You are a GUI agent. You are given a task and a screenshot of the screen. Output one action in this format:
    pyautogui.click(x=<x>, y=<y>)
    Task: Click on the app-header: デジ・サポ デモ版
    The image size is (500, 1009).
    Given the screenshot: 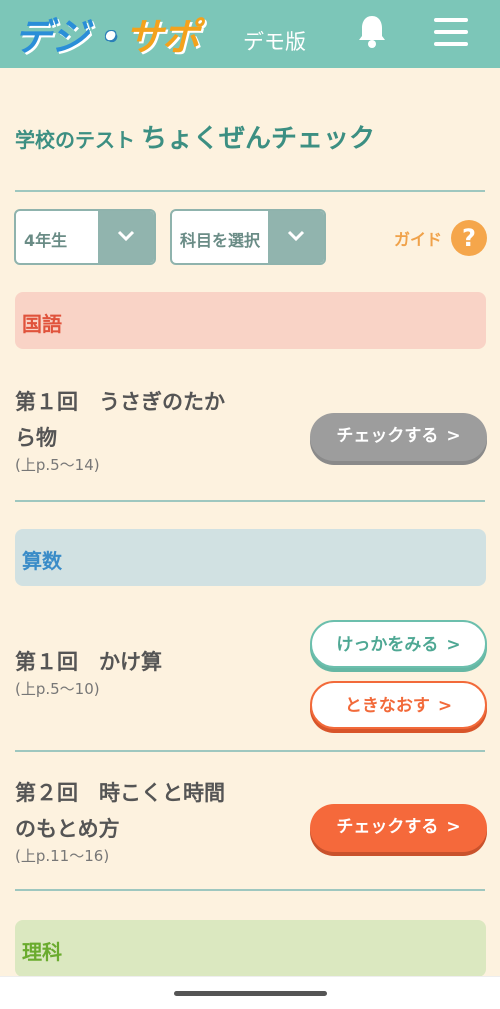 What is the action you would take?
    pyautogui.click(x=250, y=34)
    